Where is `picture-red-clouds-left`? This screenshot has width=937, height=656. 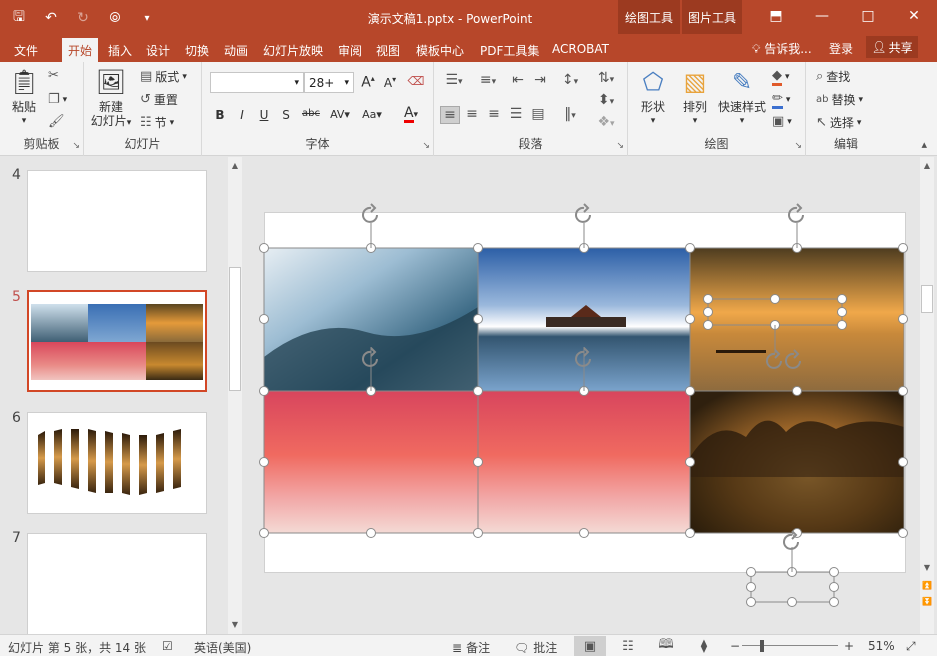 picture-red-clouds-left is located at coordinates (371, 462).